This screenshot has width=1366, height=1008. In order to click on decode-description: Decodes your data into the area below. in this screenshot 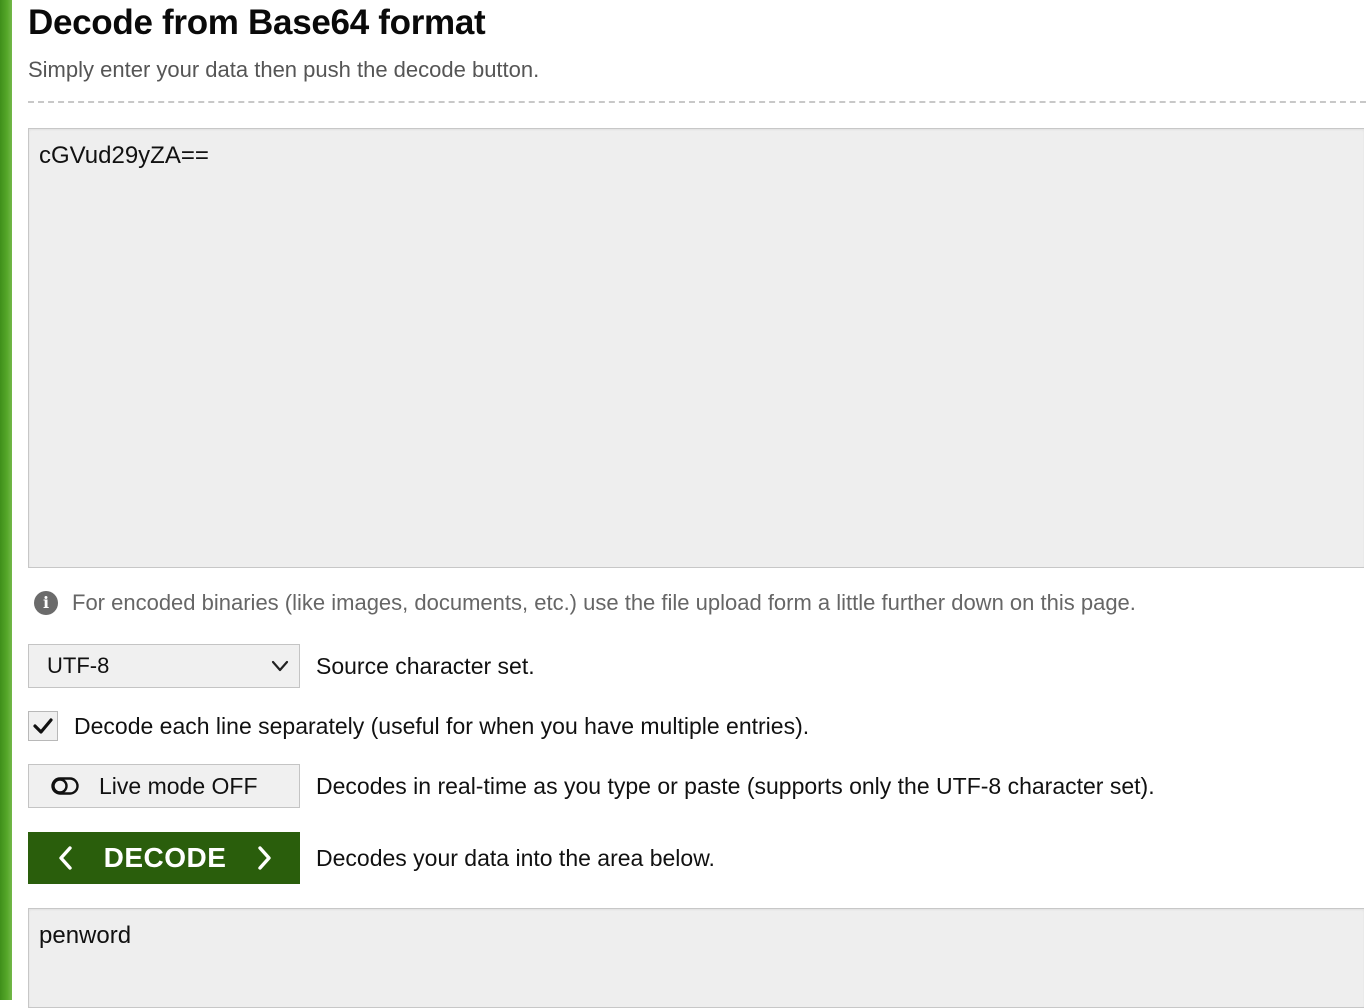, I will do `click(515, 857)`.